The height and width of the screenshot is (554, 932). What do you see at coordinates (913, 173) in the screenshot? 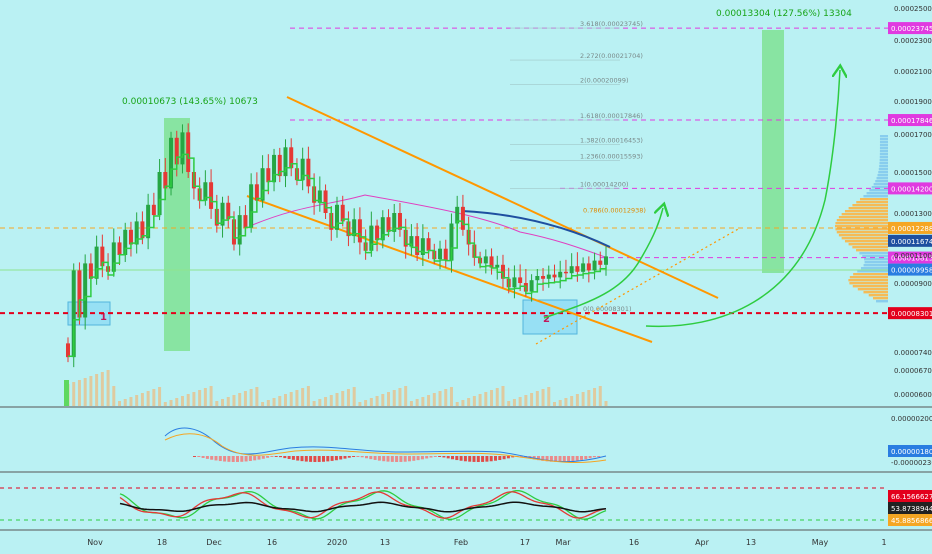
I see `price-tick-label: 0.00015000` at bounding box center [913, 173].